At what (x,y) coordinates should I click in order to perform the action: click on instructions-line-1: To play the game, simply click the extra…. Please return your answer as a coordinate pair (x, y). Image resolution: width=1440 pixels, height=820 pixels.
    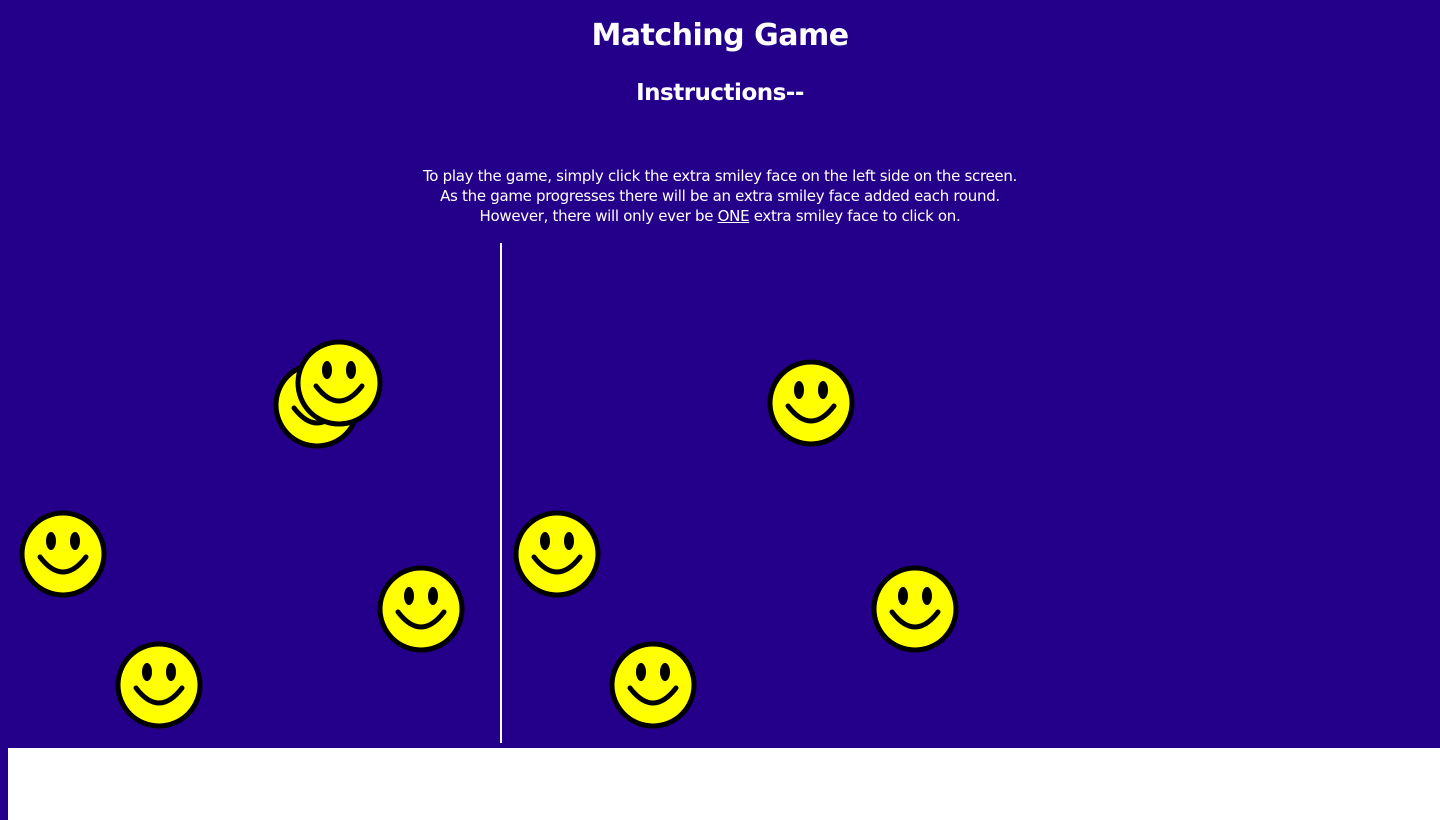
    Looking at the image, I should click on (720, 176).